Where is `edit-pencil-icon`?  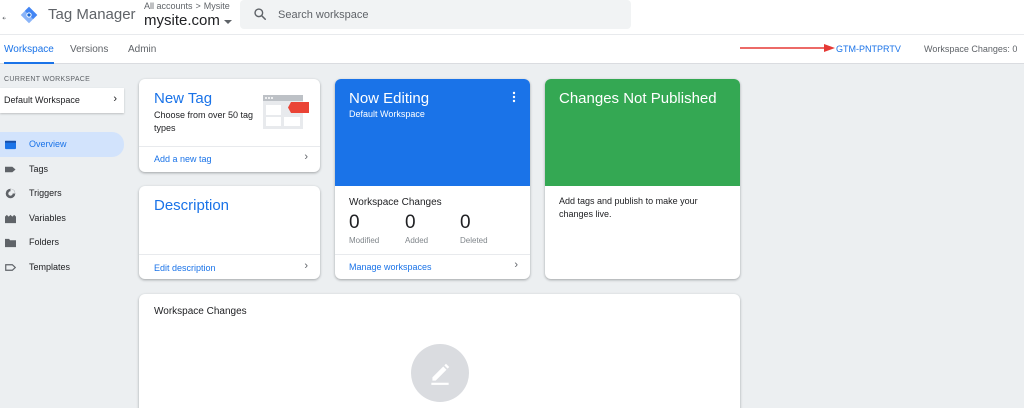
edit-pencil-icon is located at coordinates (440, 374).